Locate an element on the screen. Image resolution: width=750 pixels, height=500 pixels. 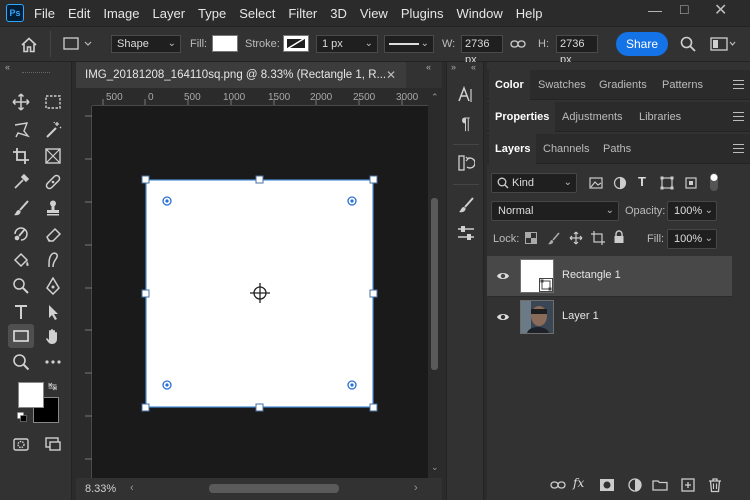
tab-swatches: Swatches is located at coordinates (562, 85).